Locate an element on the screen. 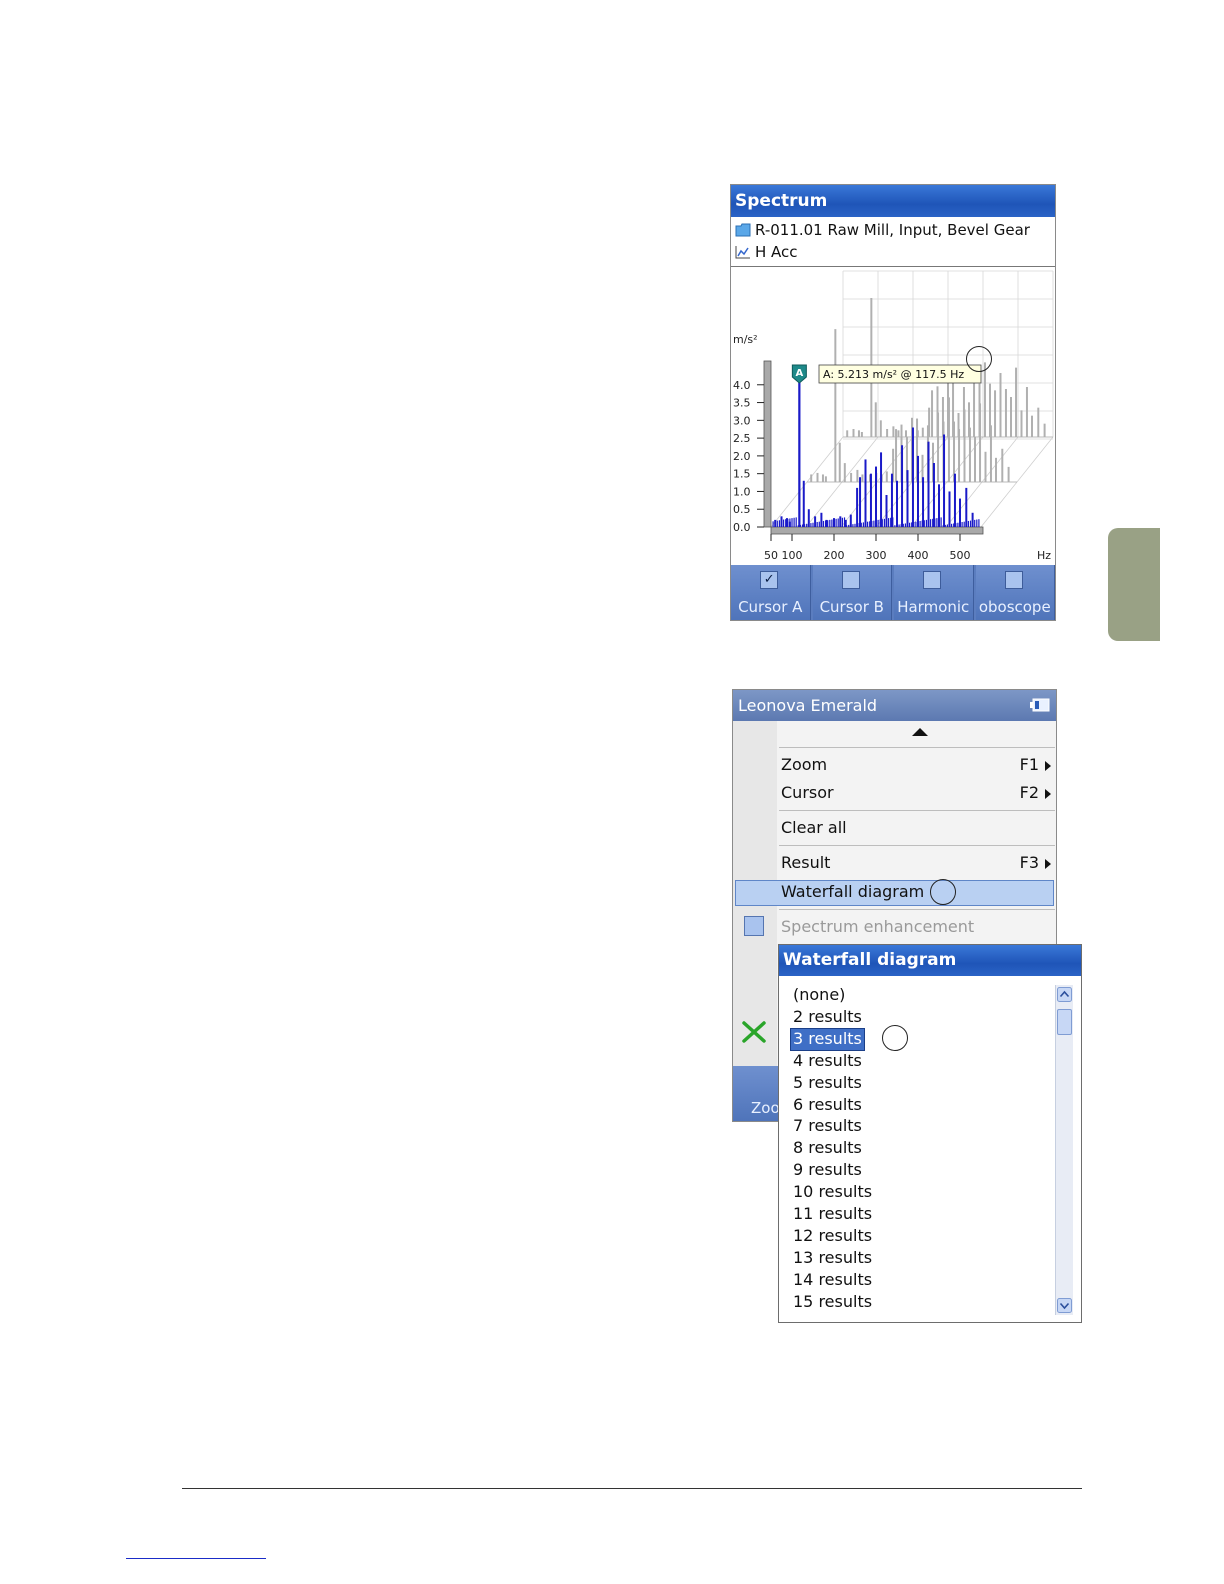  menu-item-zoom-key: F1 is located at coordinates (1029, 764).